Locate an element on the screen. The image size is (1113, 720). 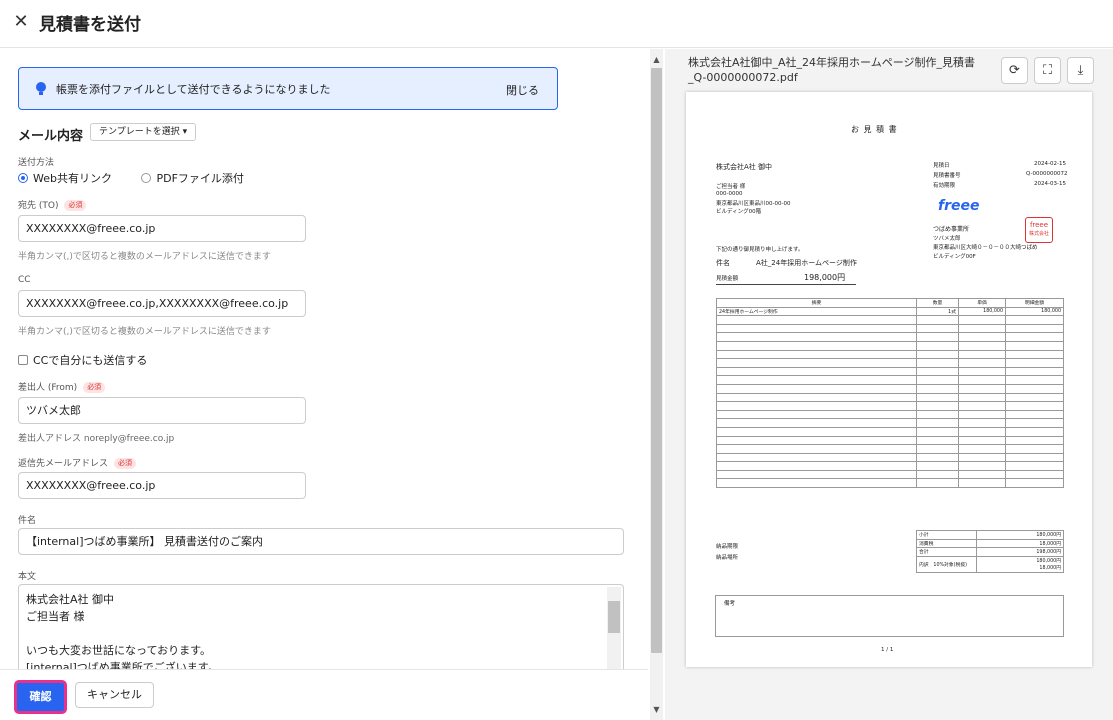
table-row: 24年採用ホームページ制作 1式 180,000 180,000 is located at coordinates (890, 311).